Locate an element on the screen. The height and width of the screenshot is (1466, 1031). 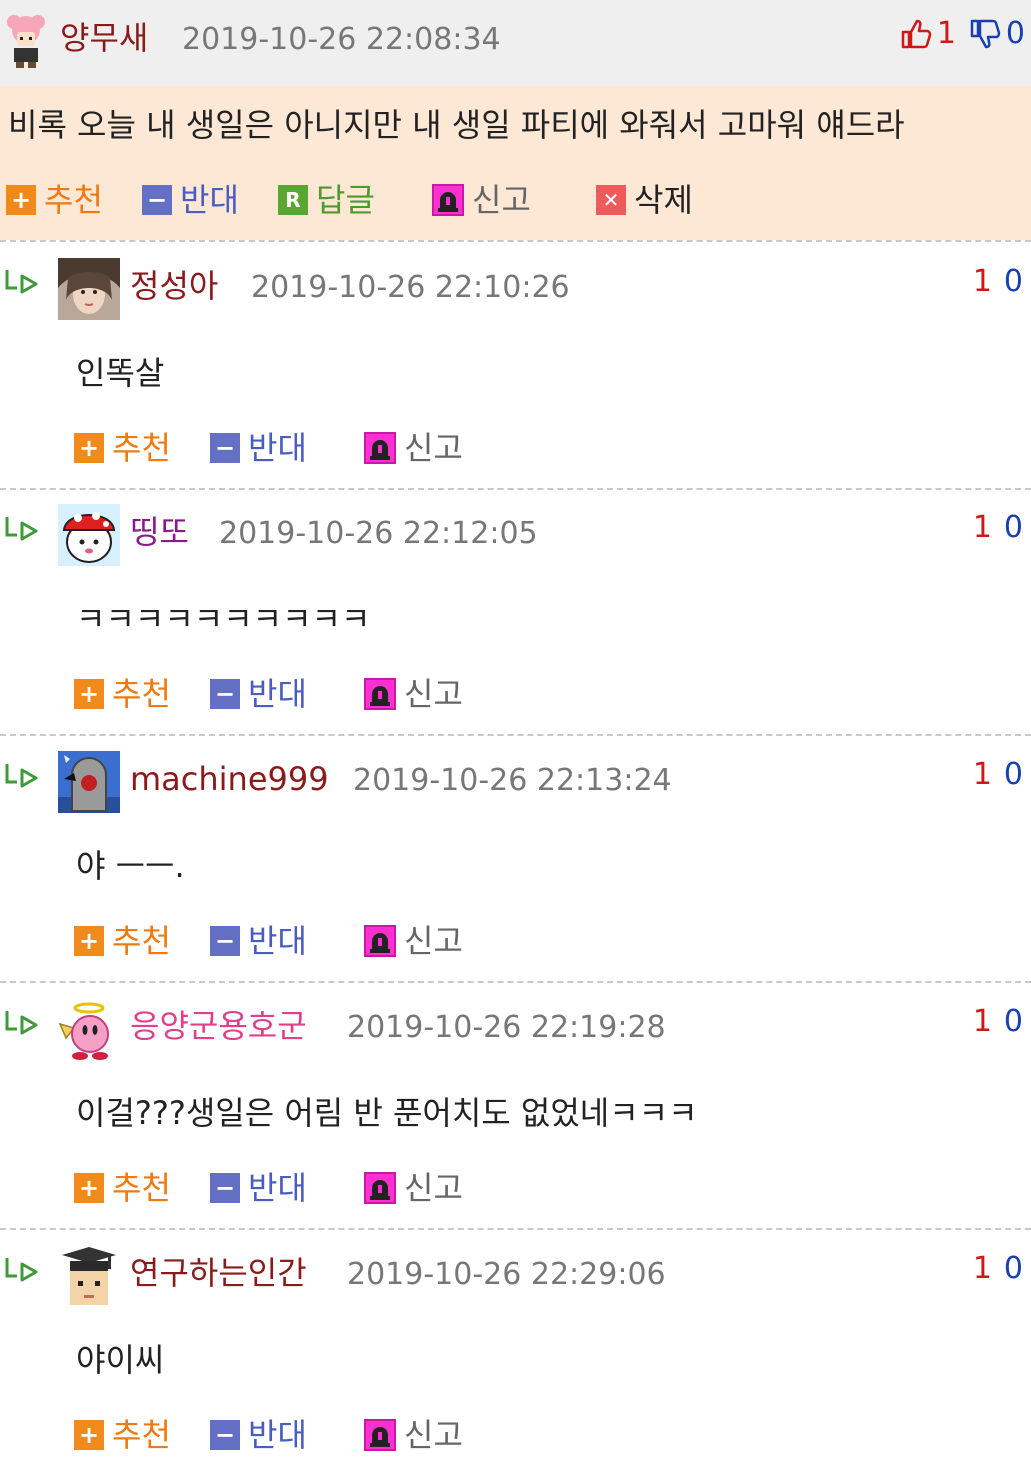
x-icon: ✕ is located at coordinates (611, 200).